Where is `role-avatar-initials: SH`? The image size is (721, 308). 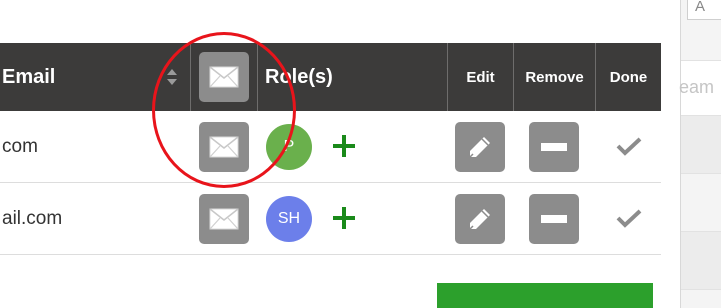
role-avatar-initials: SH is located at coordinates (289, 218).